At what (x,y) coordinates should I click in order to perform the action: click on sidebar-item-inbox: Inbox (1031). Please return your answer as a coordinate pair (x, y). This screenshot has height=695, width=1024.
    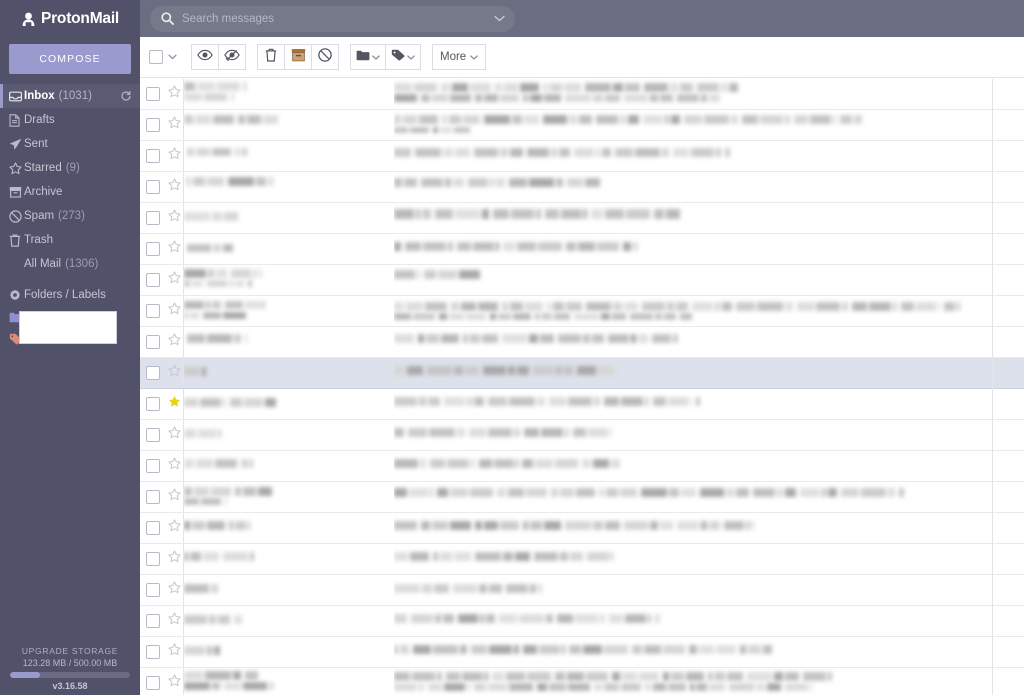
    Looking at the image, I should click on (70, 96).